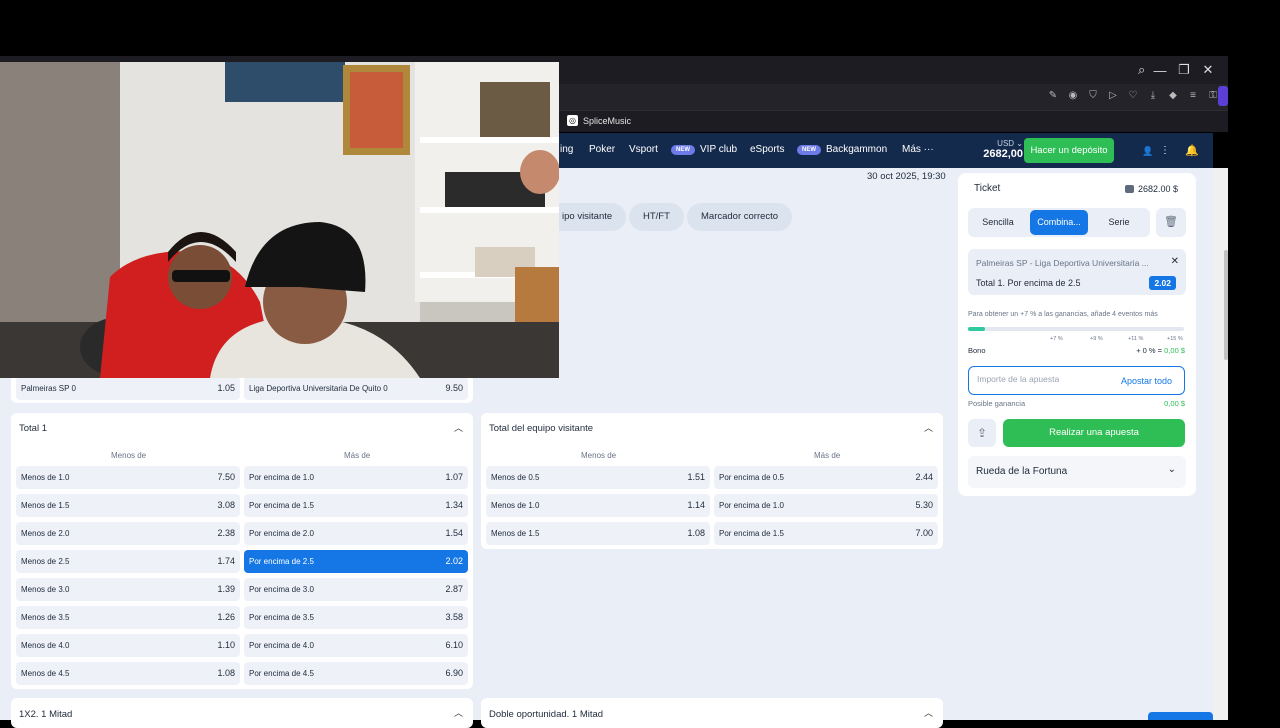  What do you see at coordinates (128, 673) in the screenshot?
I see `odd-cell-under: Menos de 4.5 1.08` at bounding box center [128, 673].